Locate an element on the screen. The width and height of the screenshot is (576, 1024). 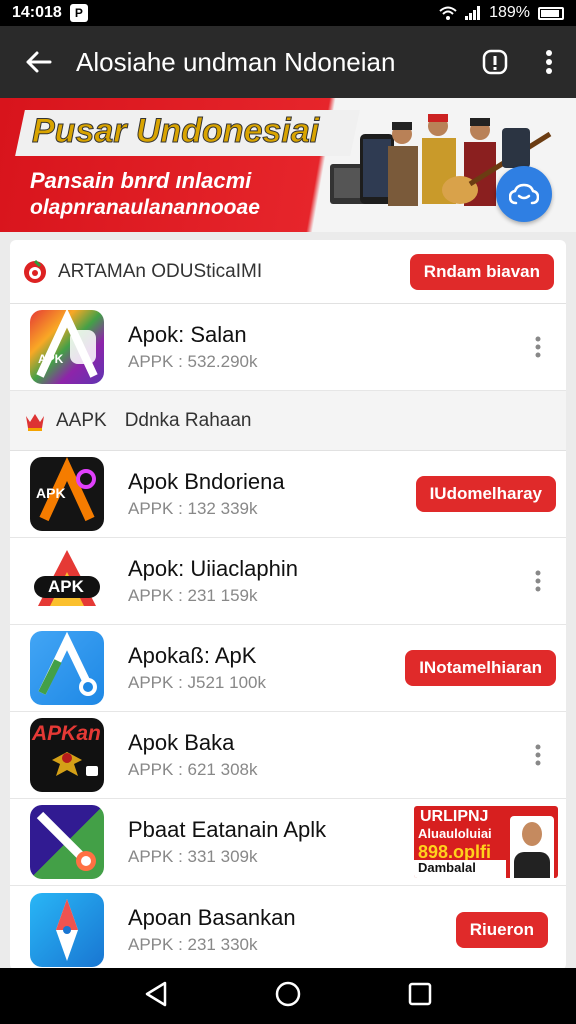
banner-line2: olapnranaulanannooae is located at coordinates (145, 207).